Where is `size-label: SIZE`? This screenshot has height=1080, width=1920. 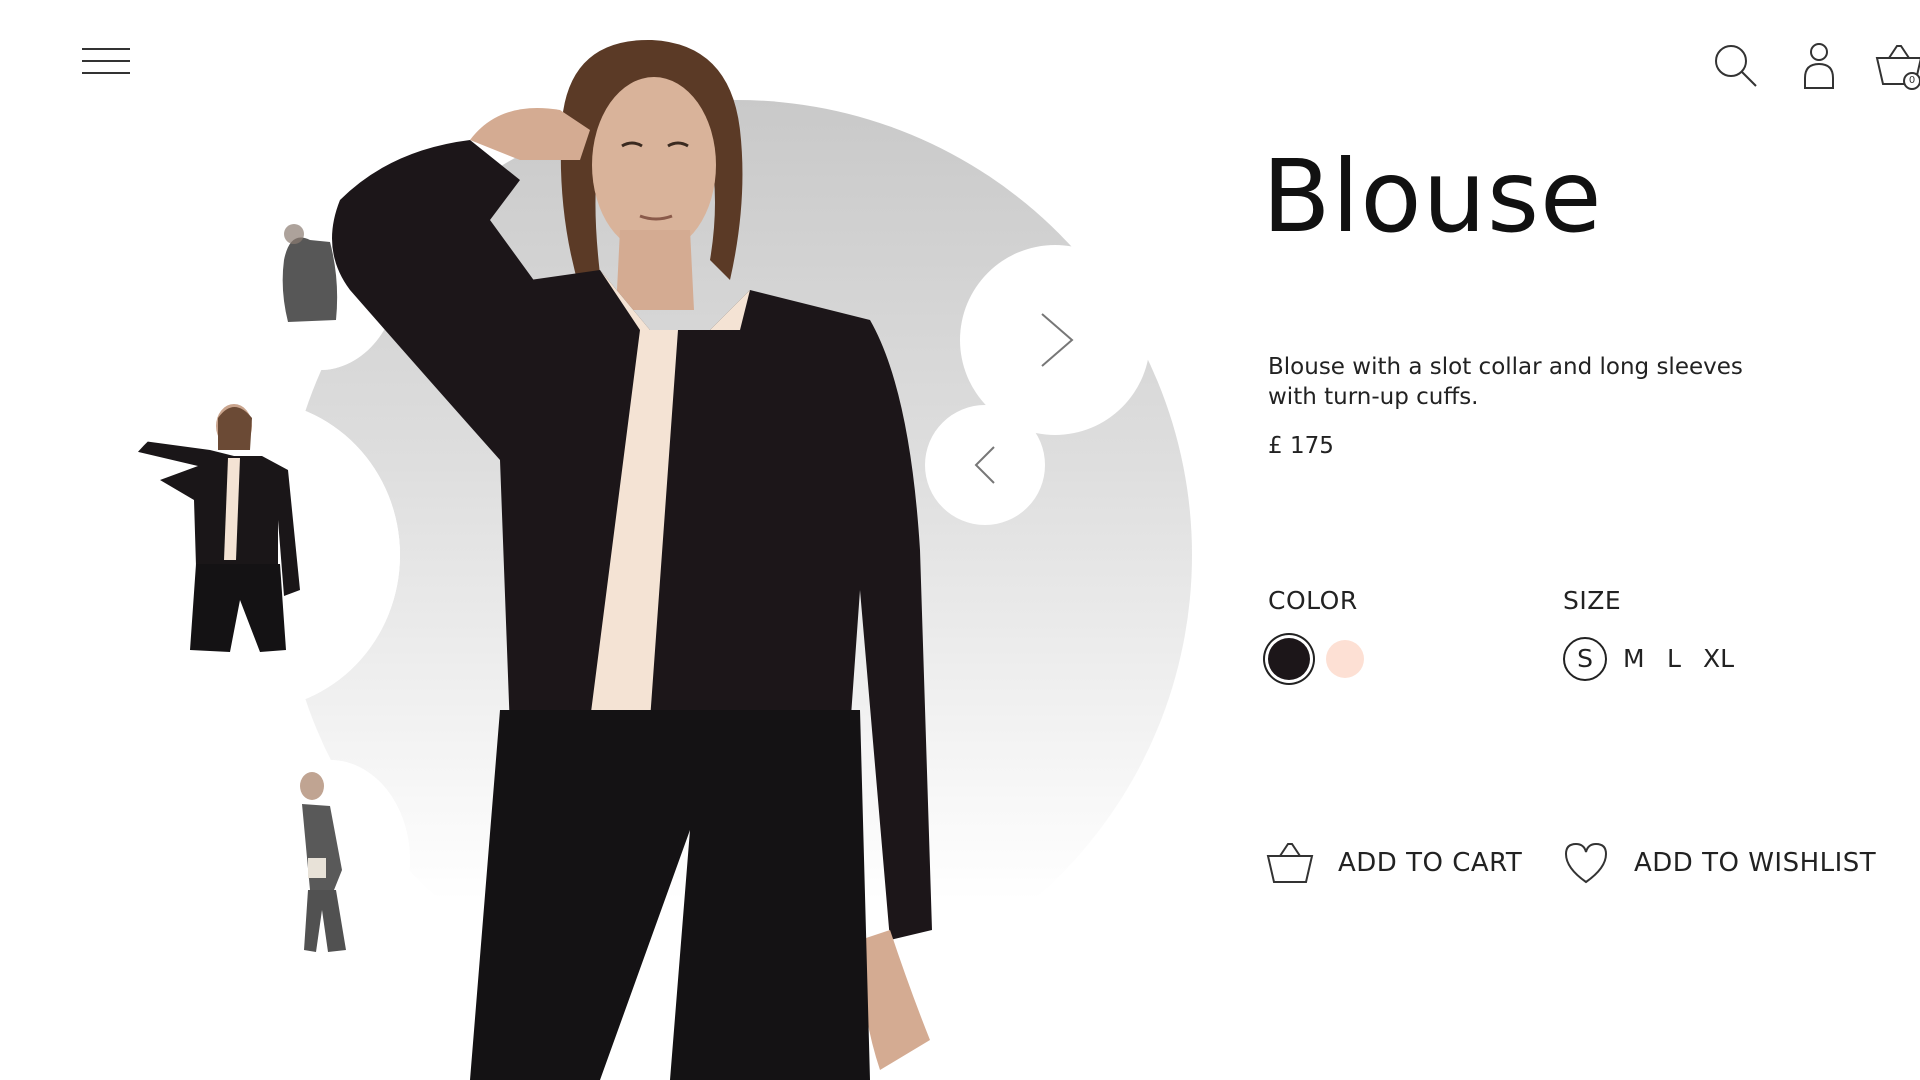
size-label: SIZE is located at coordinates (1592, 600).